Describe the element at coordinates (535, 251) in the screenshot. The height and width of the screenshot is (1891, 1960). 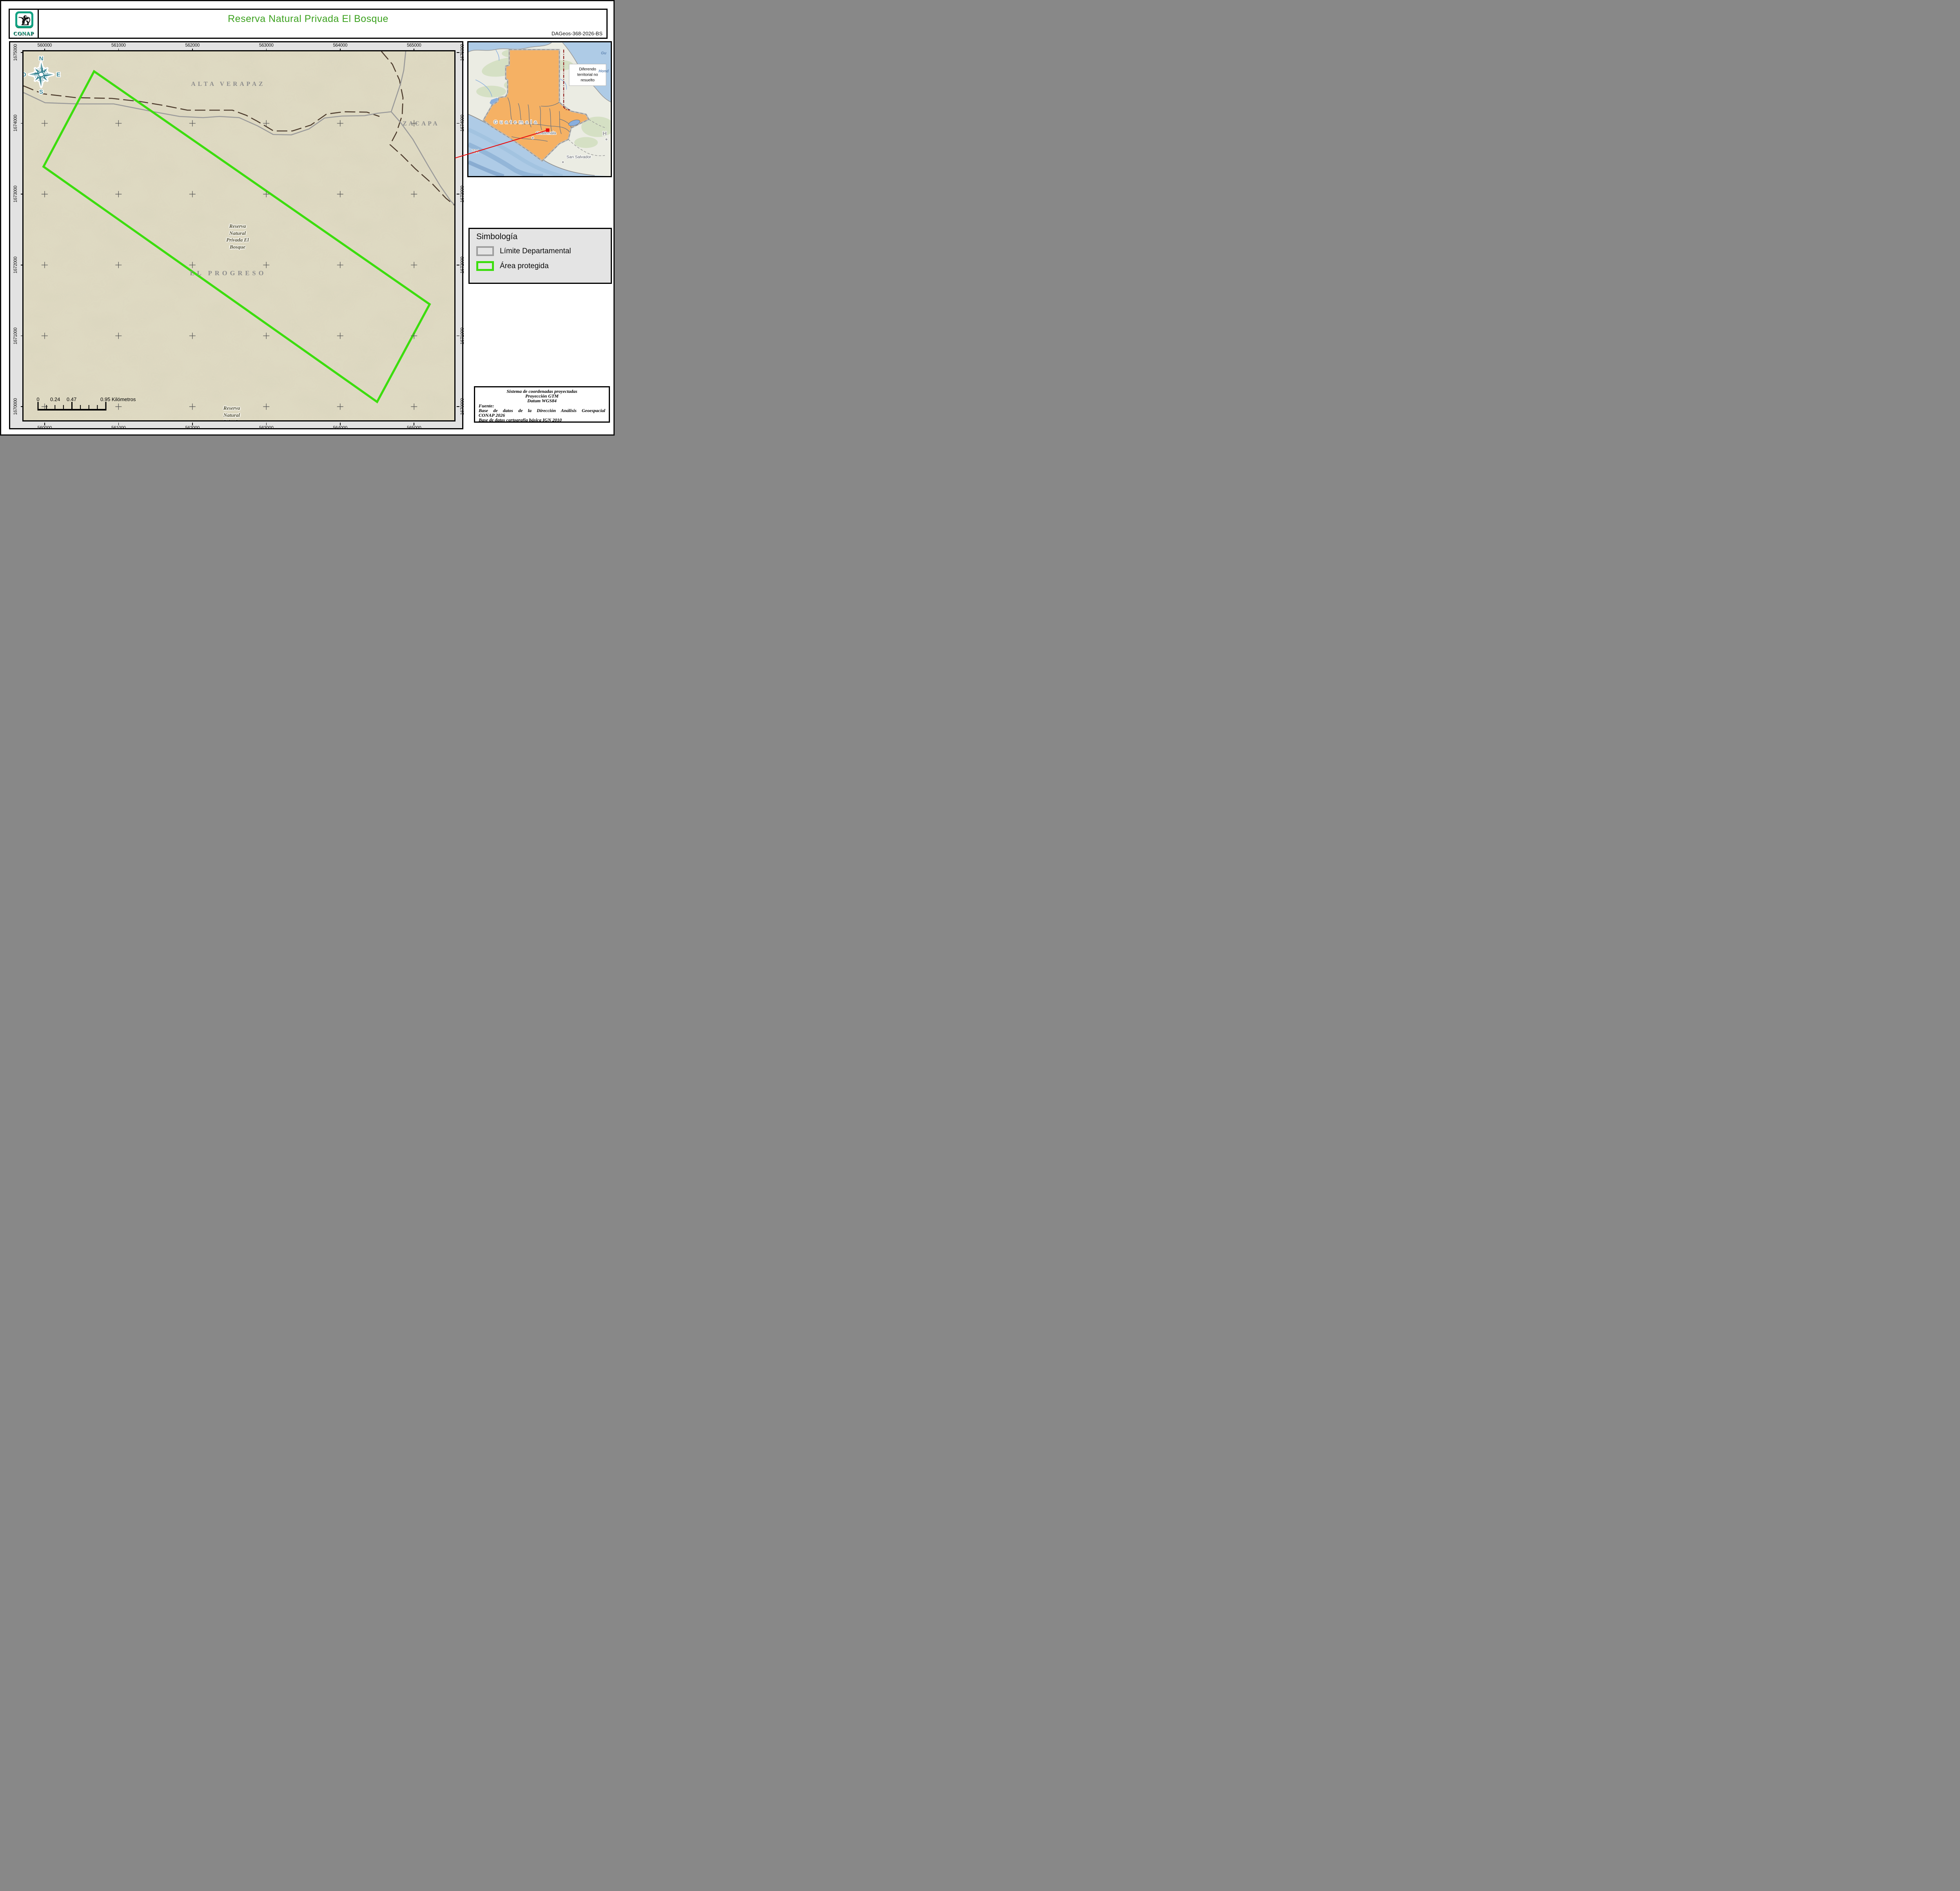
I see `legend-item-label: Límite Departamental` at that location.